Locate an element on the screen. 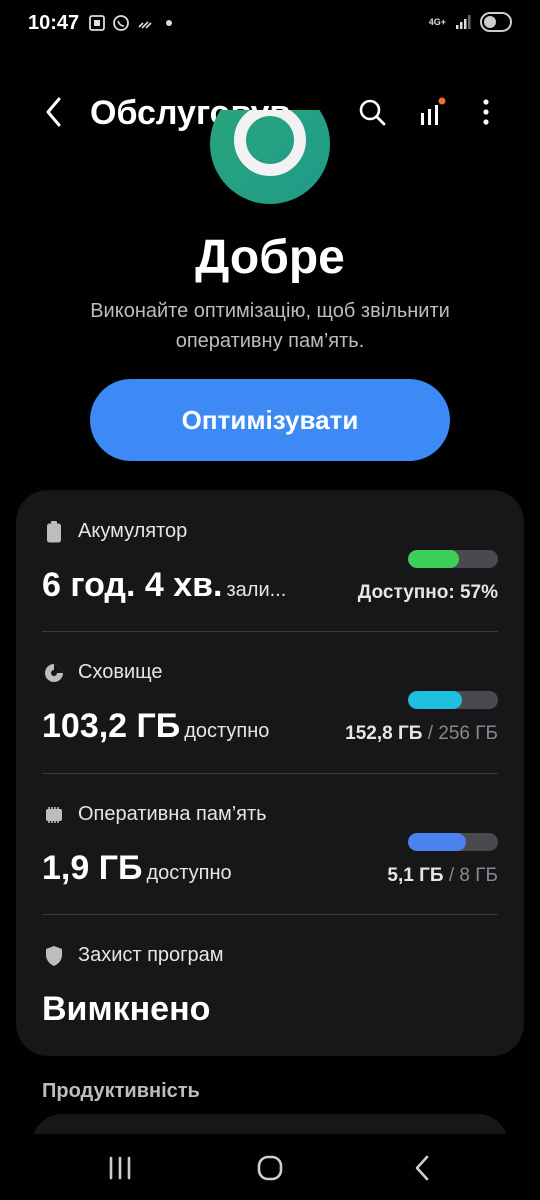 This screenshot has width=540, height=1200. status-bar: 10:47 4G+ is located at coordinates (270, 26).